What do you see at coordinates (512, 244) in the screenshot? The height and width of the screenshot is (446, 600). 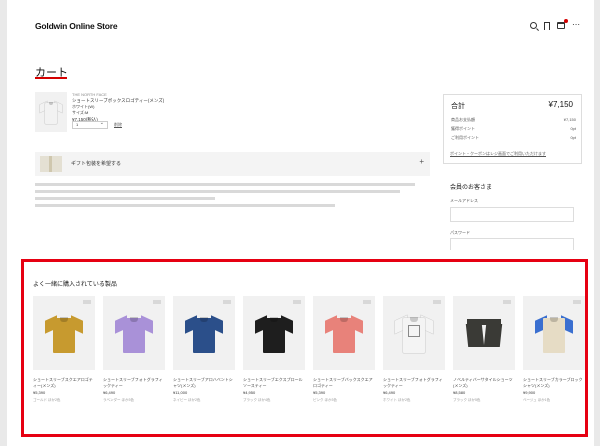 I see `password-field` at bounding box center [512, 244].